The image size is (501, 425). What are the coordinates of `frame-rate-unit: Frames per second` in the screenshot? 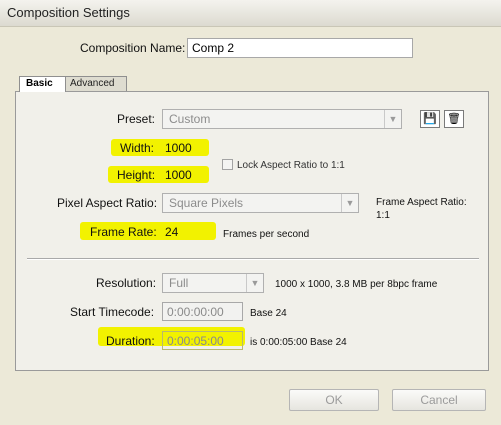 It's located at (266, 234).